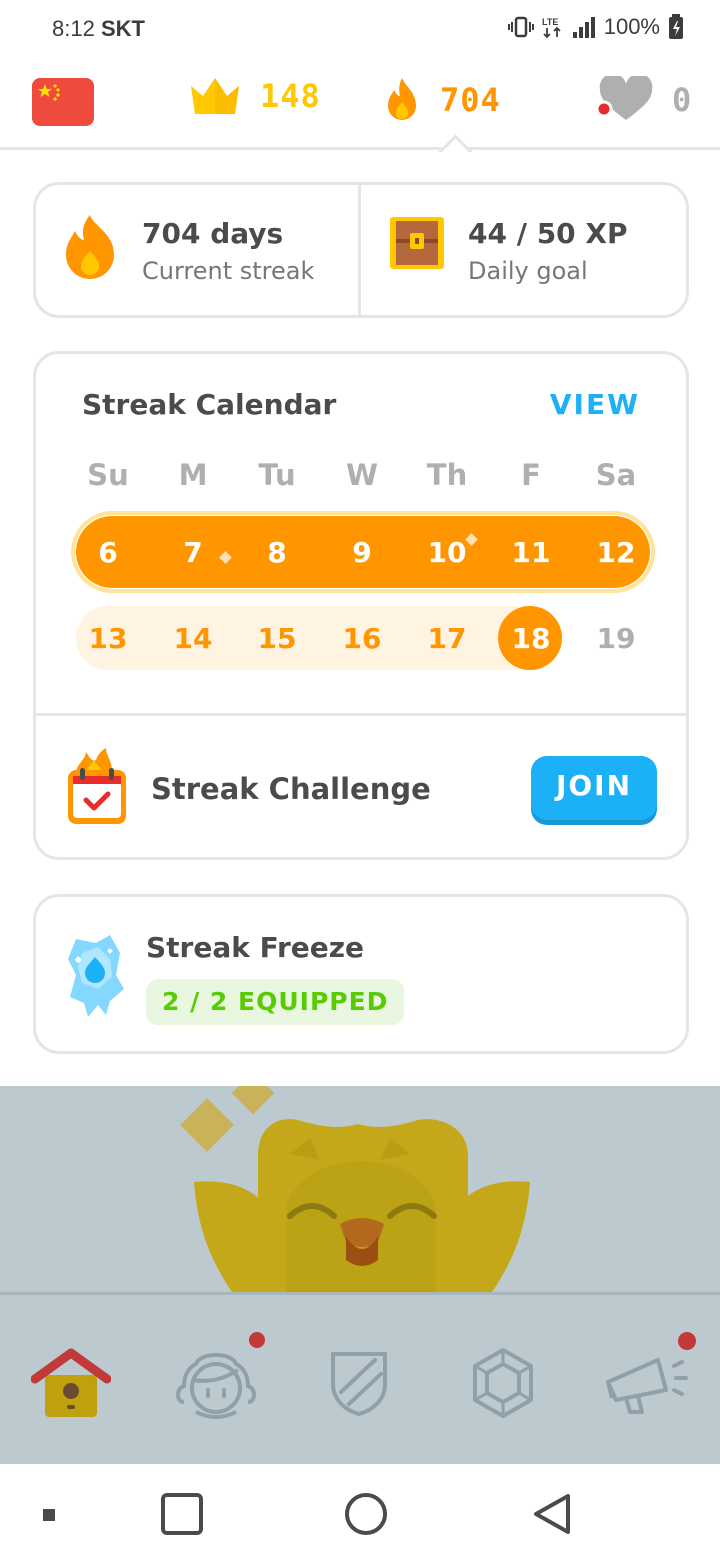 The height and width of the screenshot is (1560, 720). What do you see at coordinates (213, 233) in the screenshot?
I see `streak-days: 704 days` at bounding box center [213, 233].